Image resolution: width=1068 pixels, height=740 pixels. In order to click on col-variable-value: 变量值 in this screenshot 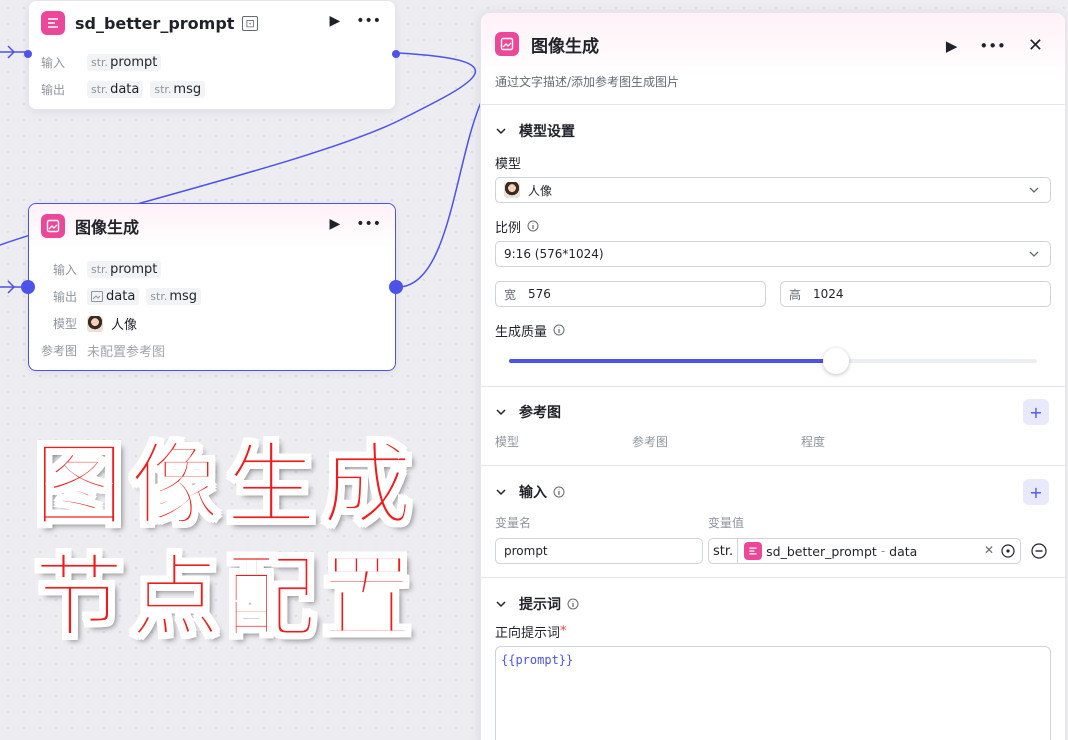, I will do `click(726, 522)`.